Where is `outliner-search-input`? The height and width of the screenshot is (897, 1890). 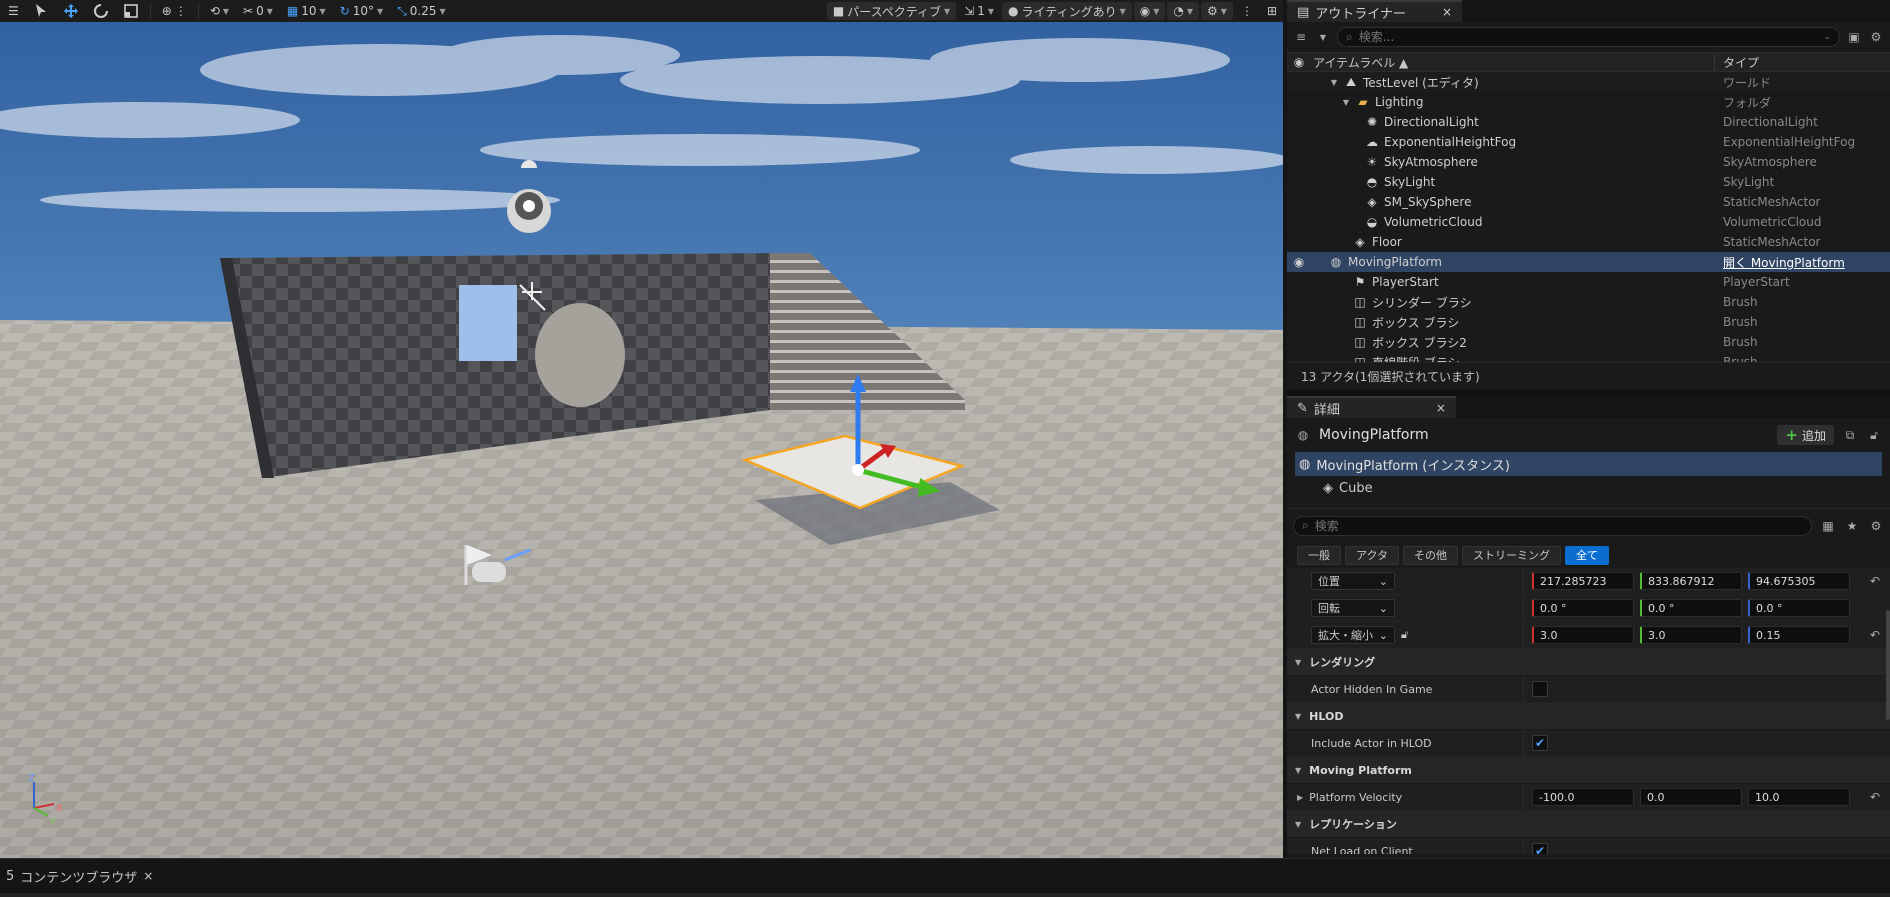 outliner-search-input is located at coordinates (1588, 37).